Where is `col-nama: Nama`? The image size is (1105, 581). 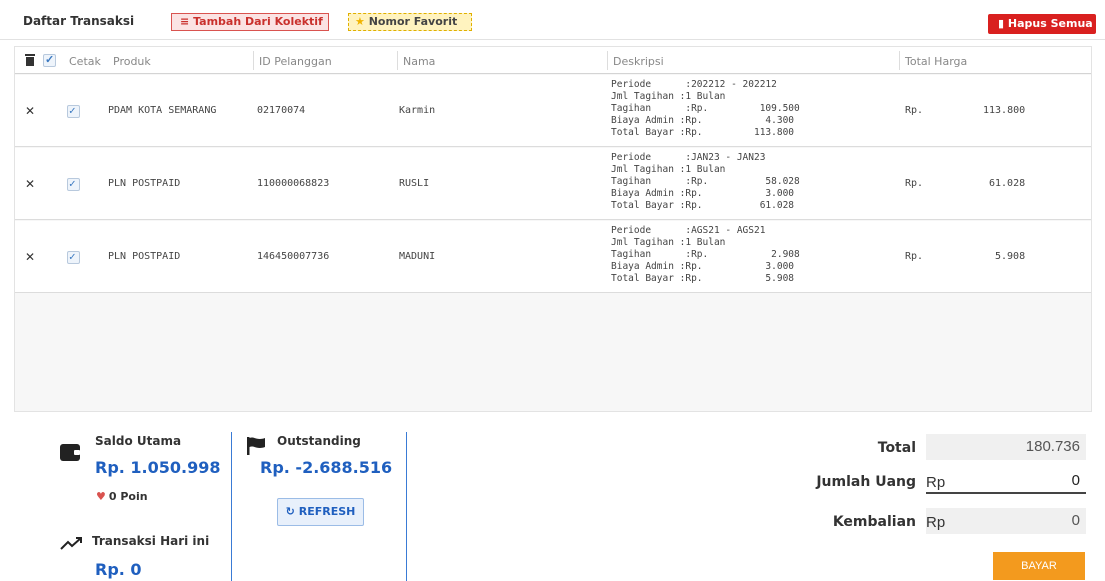 col-nama: Nama is located at coordinates (419, 61).